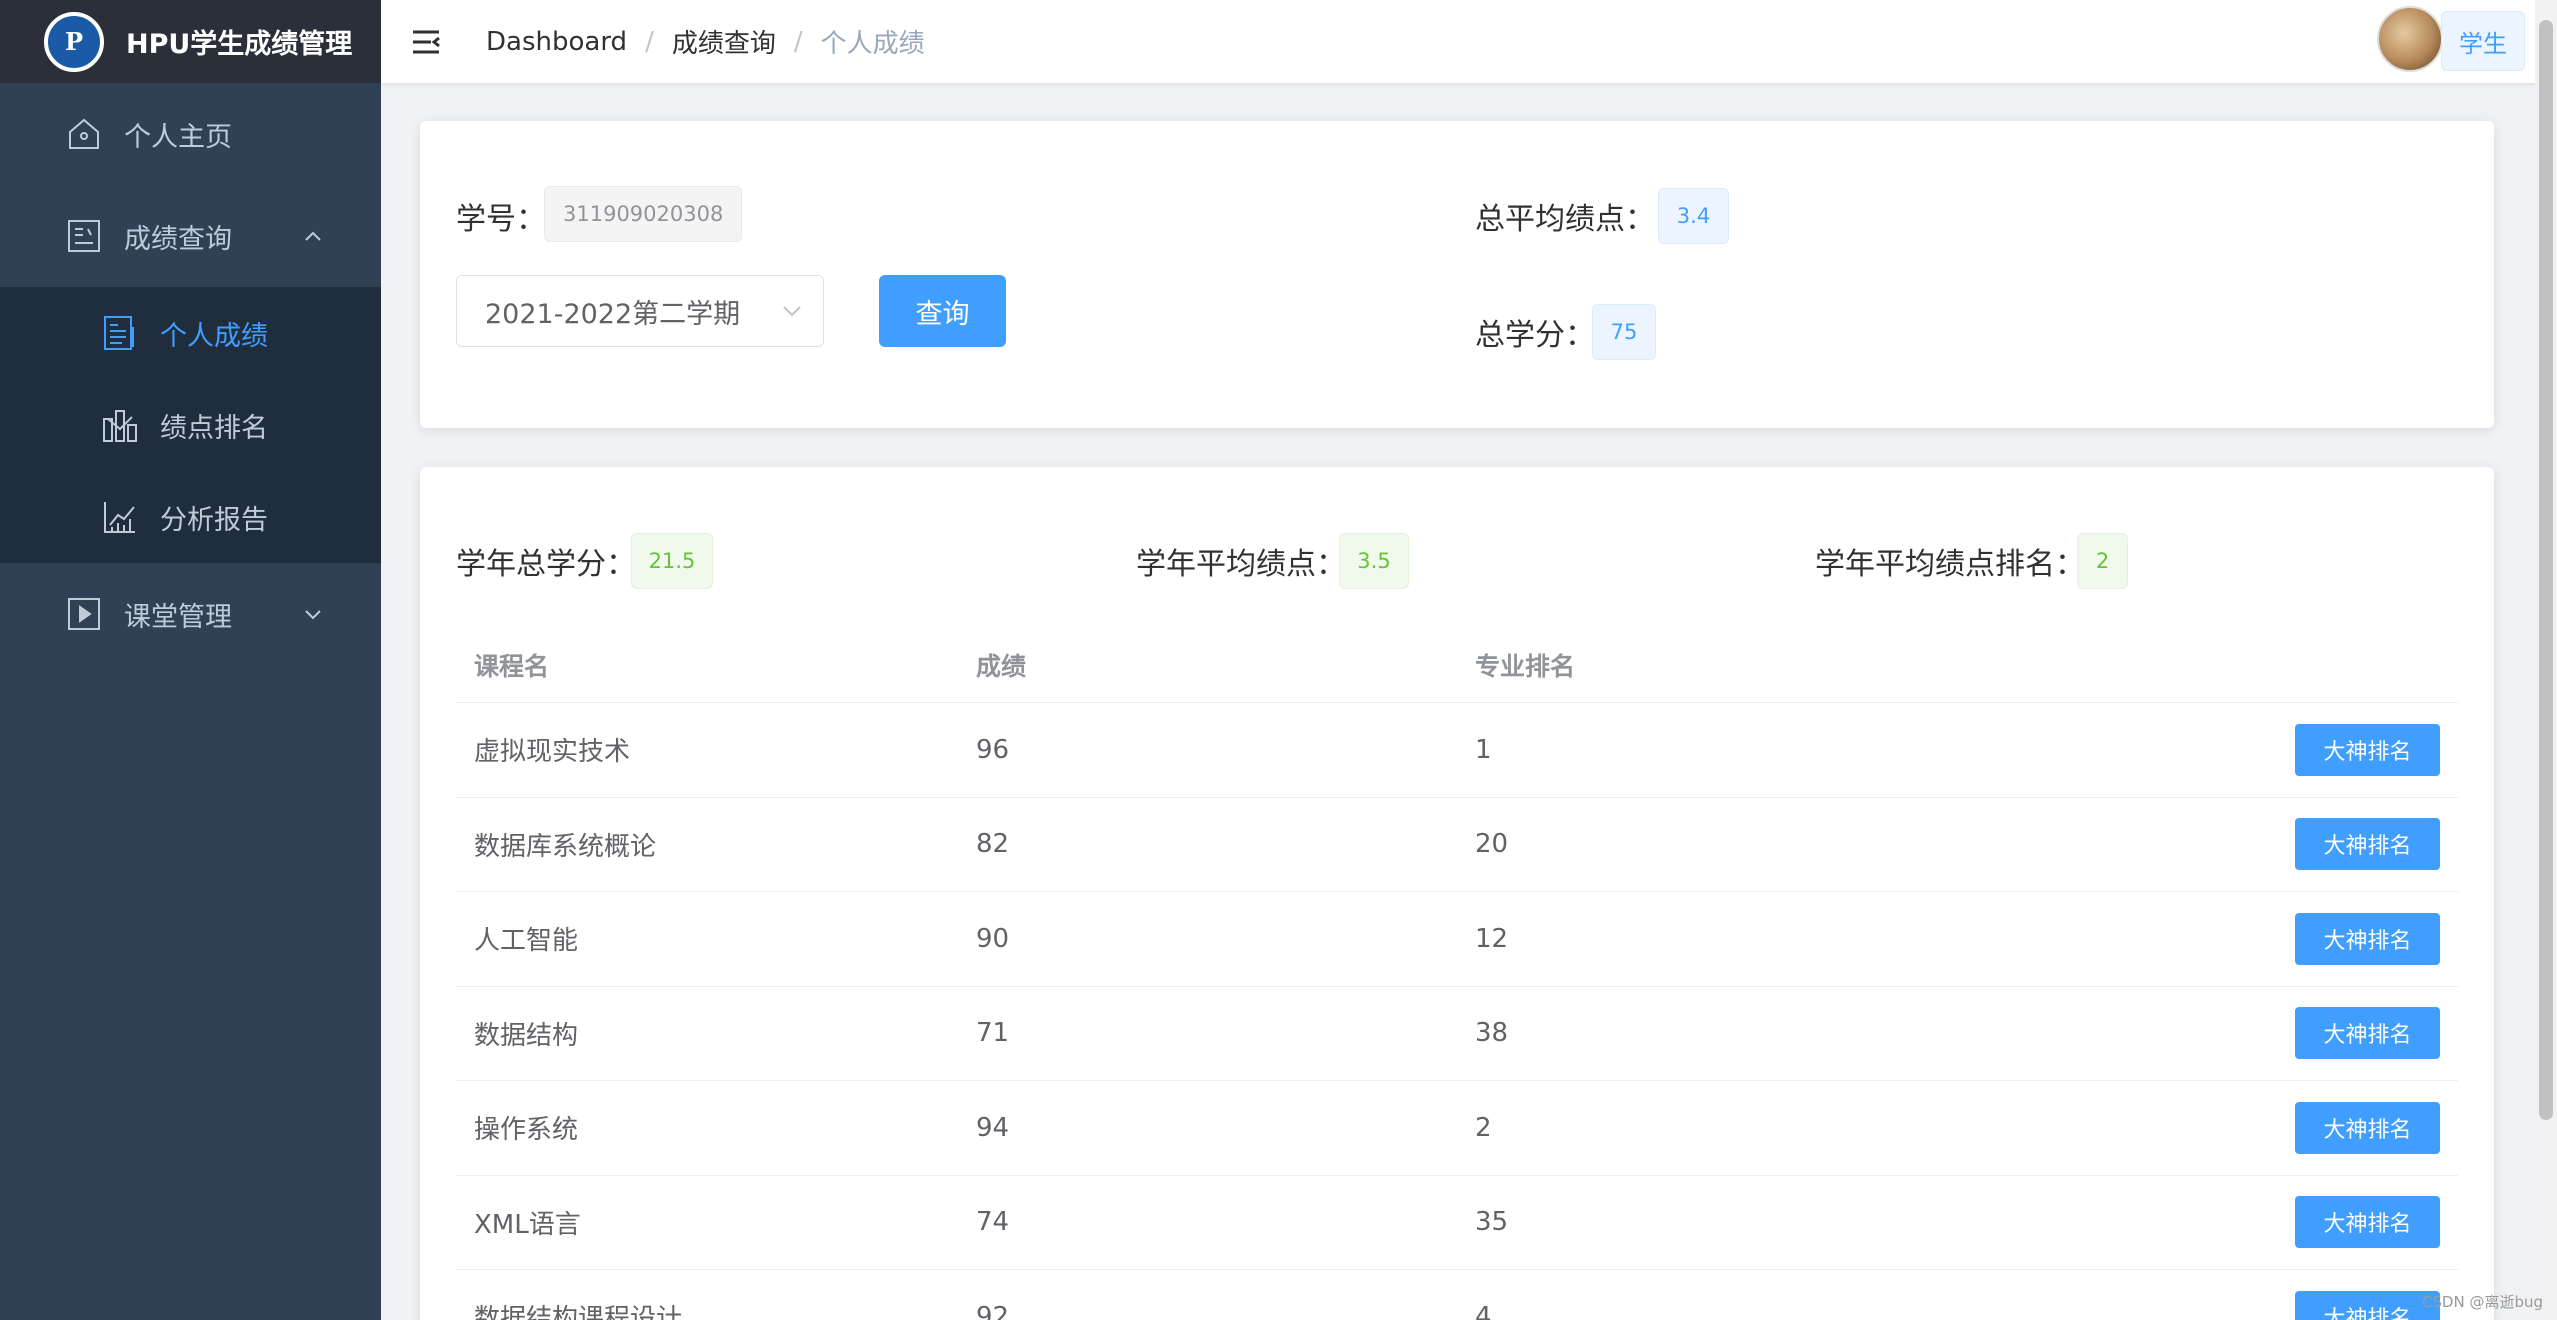  What do you see at coordinates (178, 617) in the screenshot?
I see `sidebar-item-label: 课堂管理` at bounding box center [178, 617].